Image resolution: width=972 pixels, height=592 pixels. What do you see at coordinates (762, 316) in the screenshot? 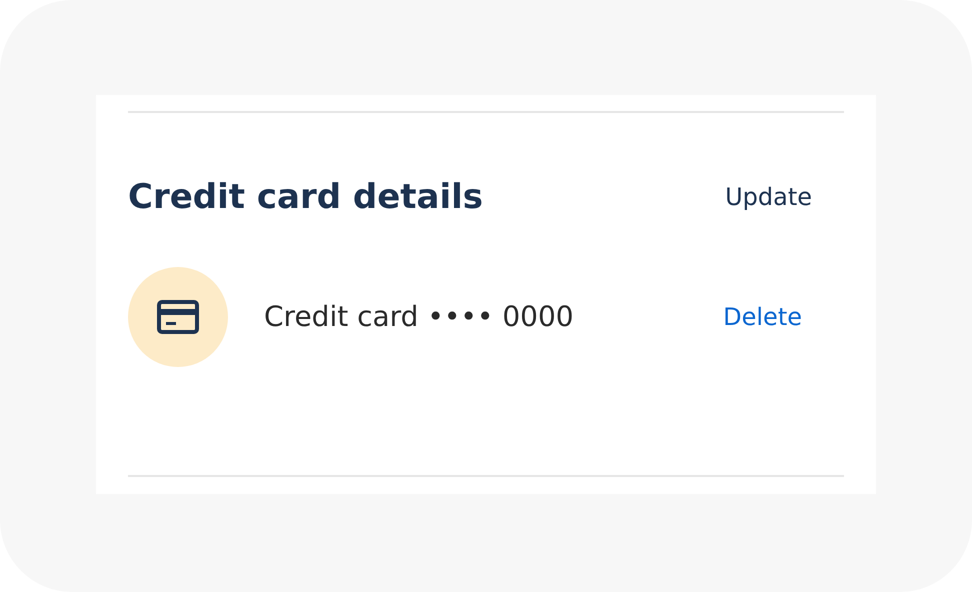
I see `delete-button: Delete` at bounding box center [762, 316].